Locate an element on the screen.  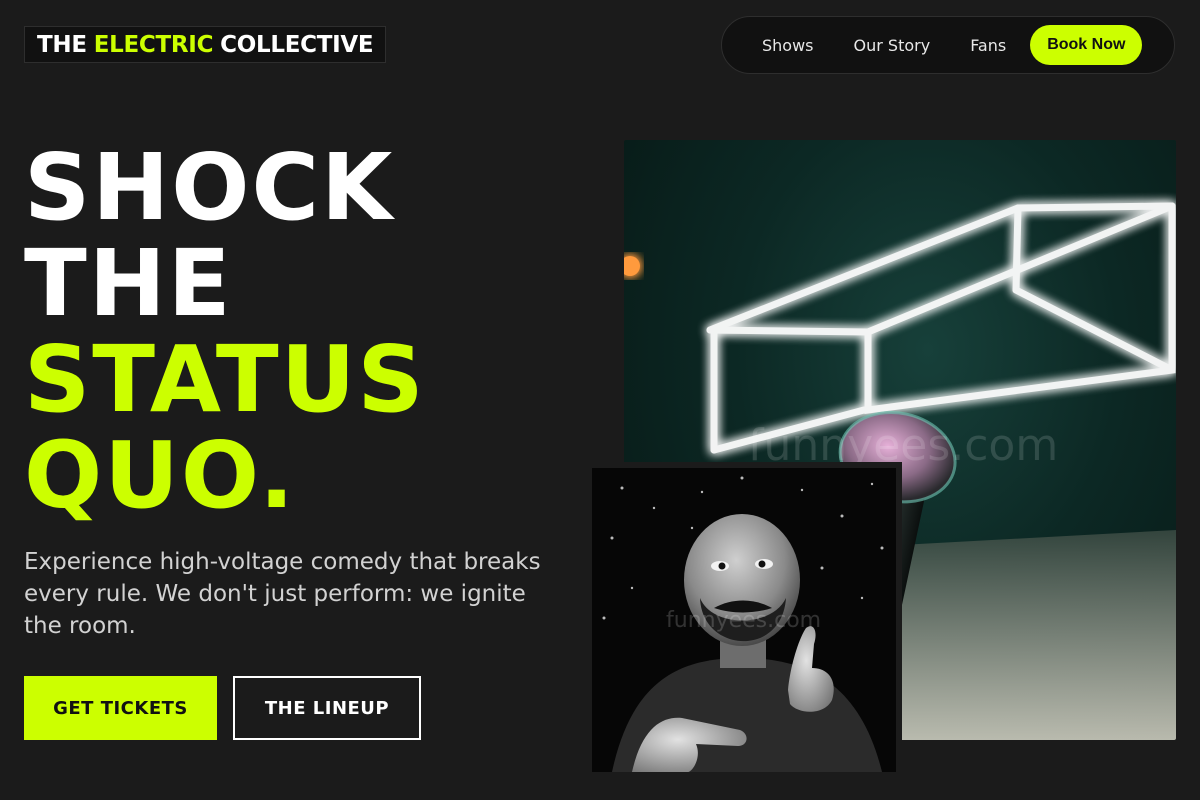
brand-word-electric: ELECTRIC is located at coordinates (153, 44).